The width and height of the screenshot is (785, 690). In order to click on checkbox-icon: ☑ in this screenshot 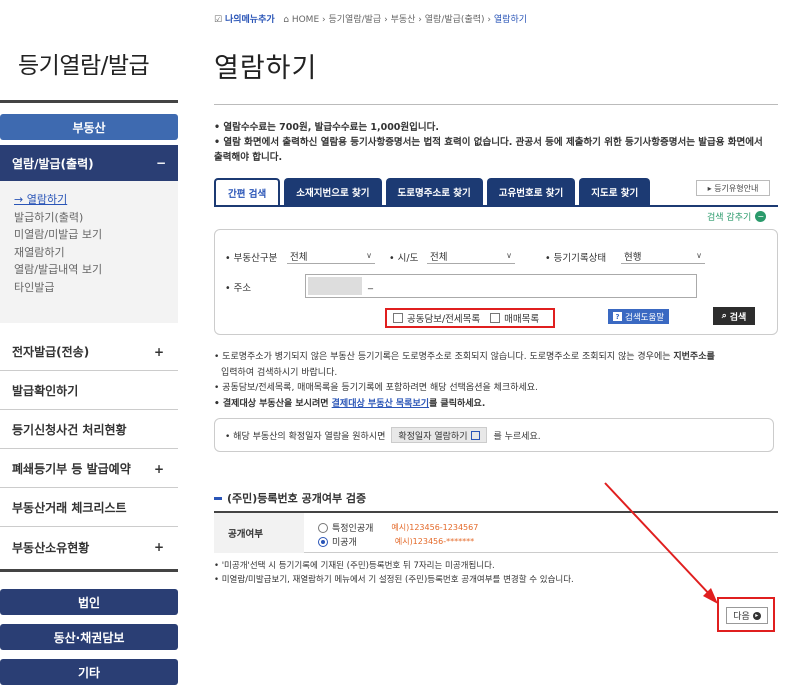, I will do `click(218, 20)`.